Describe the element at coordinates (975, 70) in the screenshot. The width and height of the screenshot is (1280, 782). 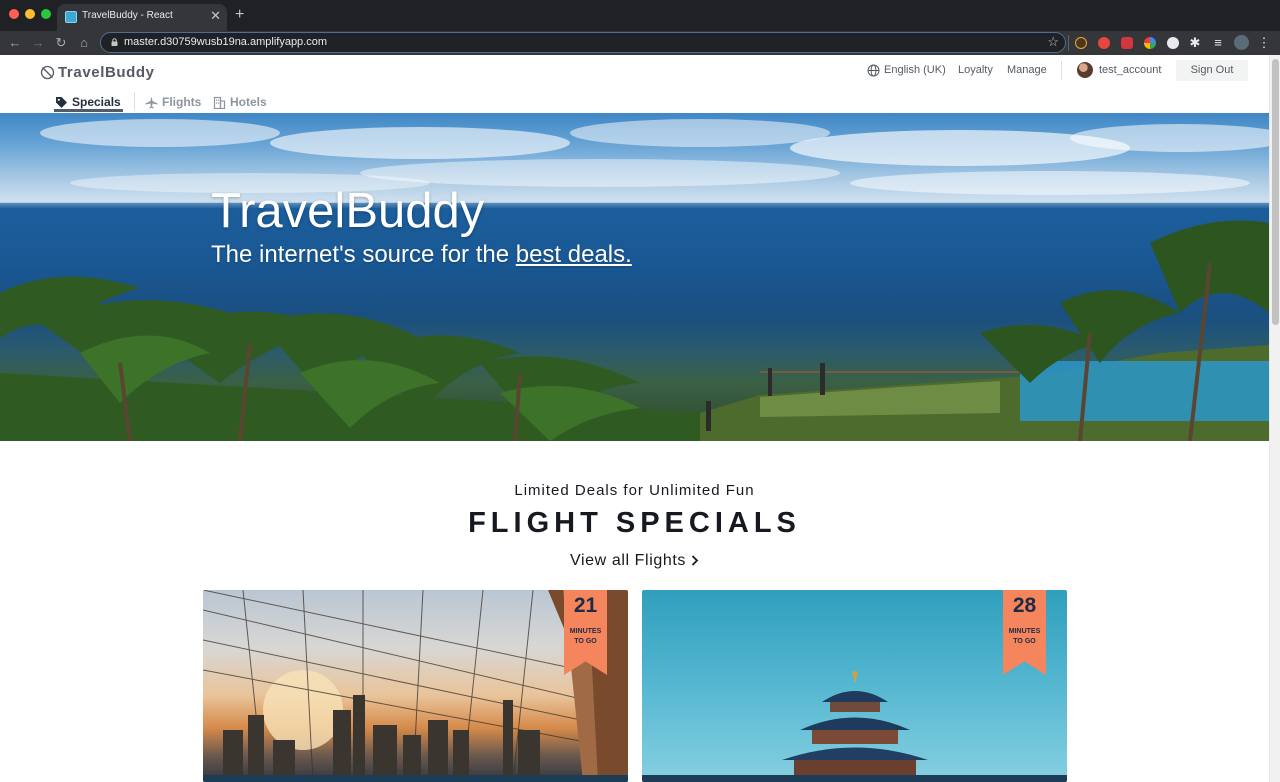
I see `loyalty-link: Loyalty` at that location.